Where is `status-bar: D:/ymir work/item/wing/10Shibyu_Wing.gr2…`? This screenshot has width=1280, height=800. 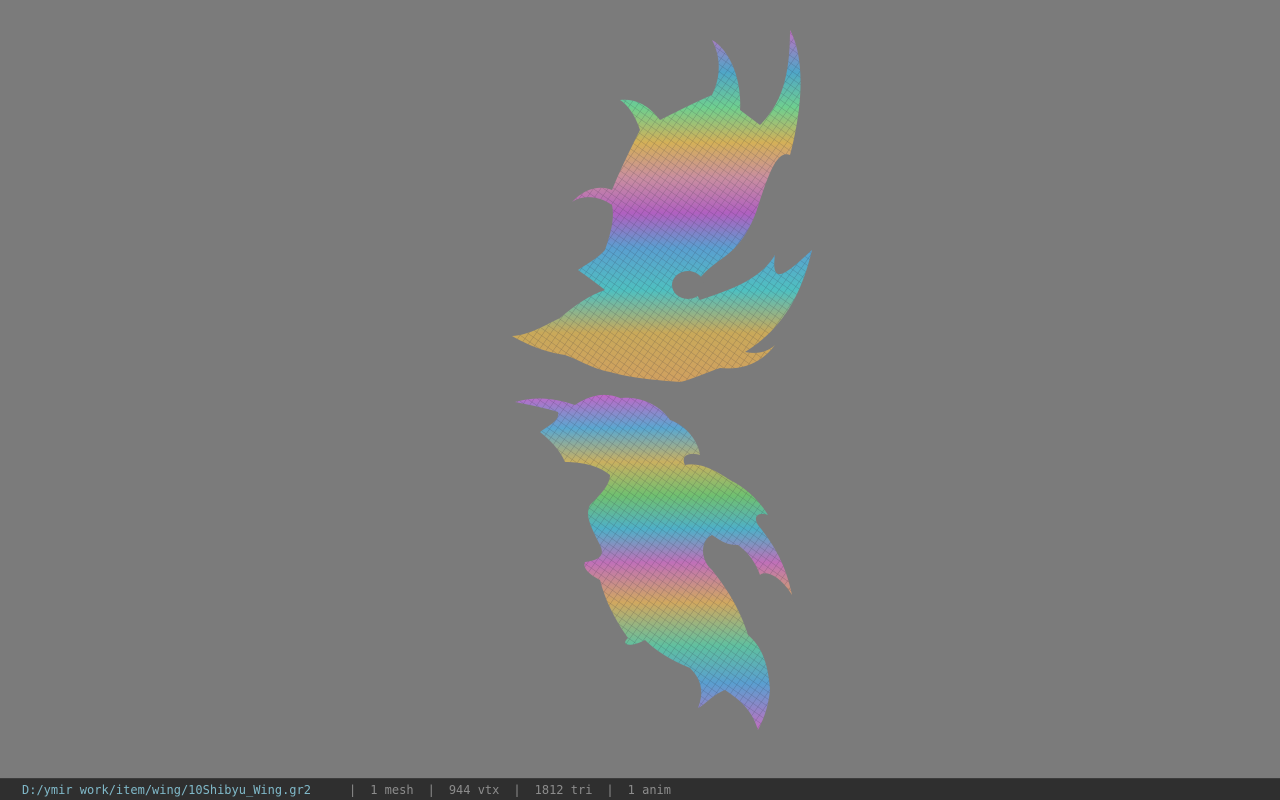 status-bar: D:/ymir work/item/wing/10Shibyu_Wing.gr2… is located at coordinates (640, 789).